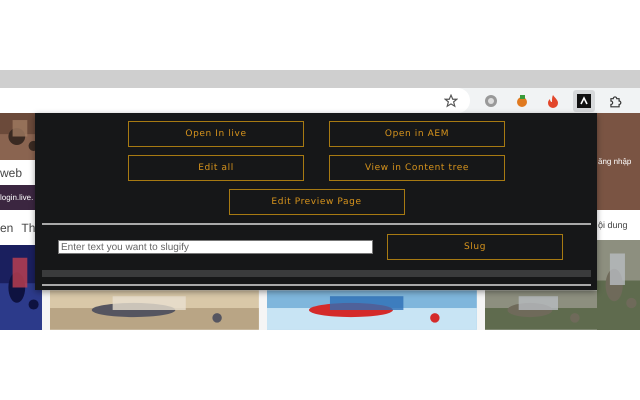  What do you see at coordinates (216, 134) in the screenshot?
I see `action-button: Open In live` at bounding box center [216, 134].